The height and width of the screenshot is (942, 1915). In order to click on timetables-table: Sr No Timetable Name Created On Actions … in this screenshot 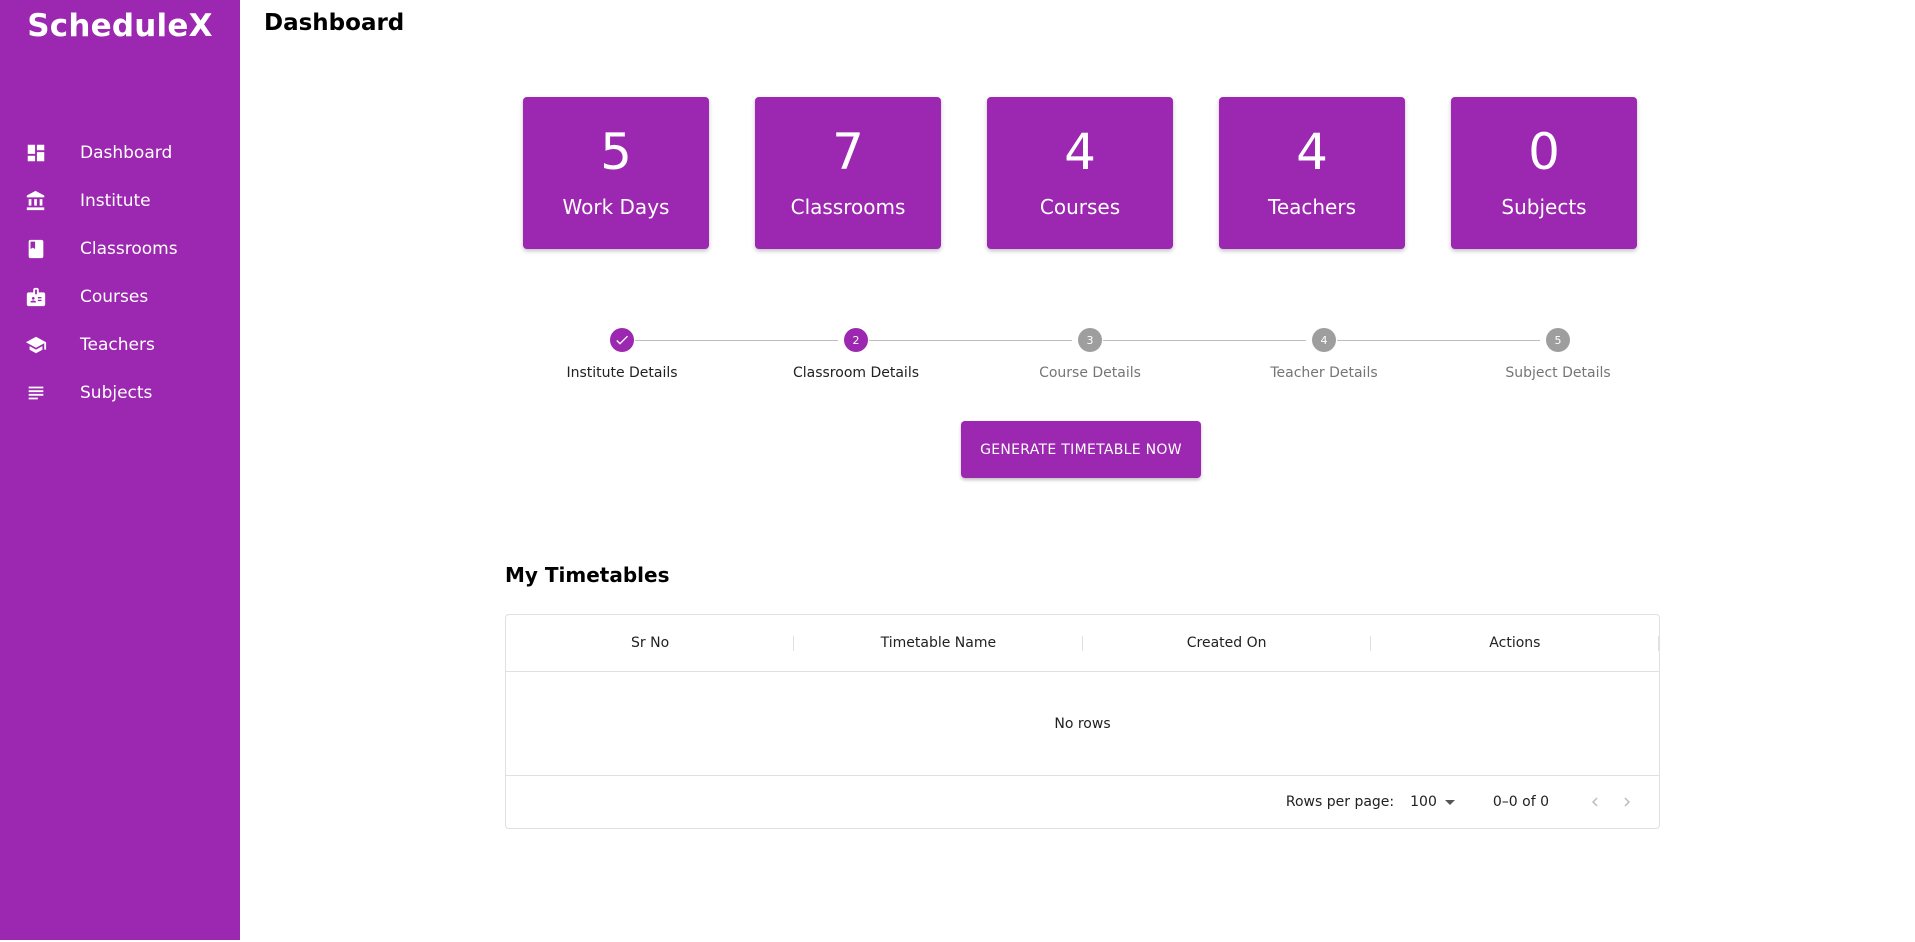, I will do `click(1082, 721)`.